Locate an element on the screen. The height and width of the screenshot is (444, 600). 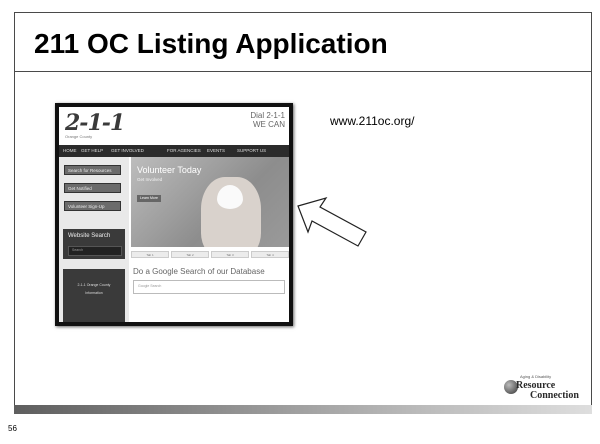
slide-title: 211 OC Listing Application is located at coordinates (211, 43).